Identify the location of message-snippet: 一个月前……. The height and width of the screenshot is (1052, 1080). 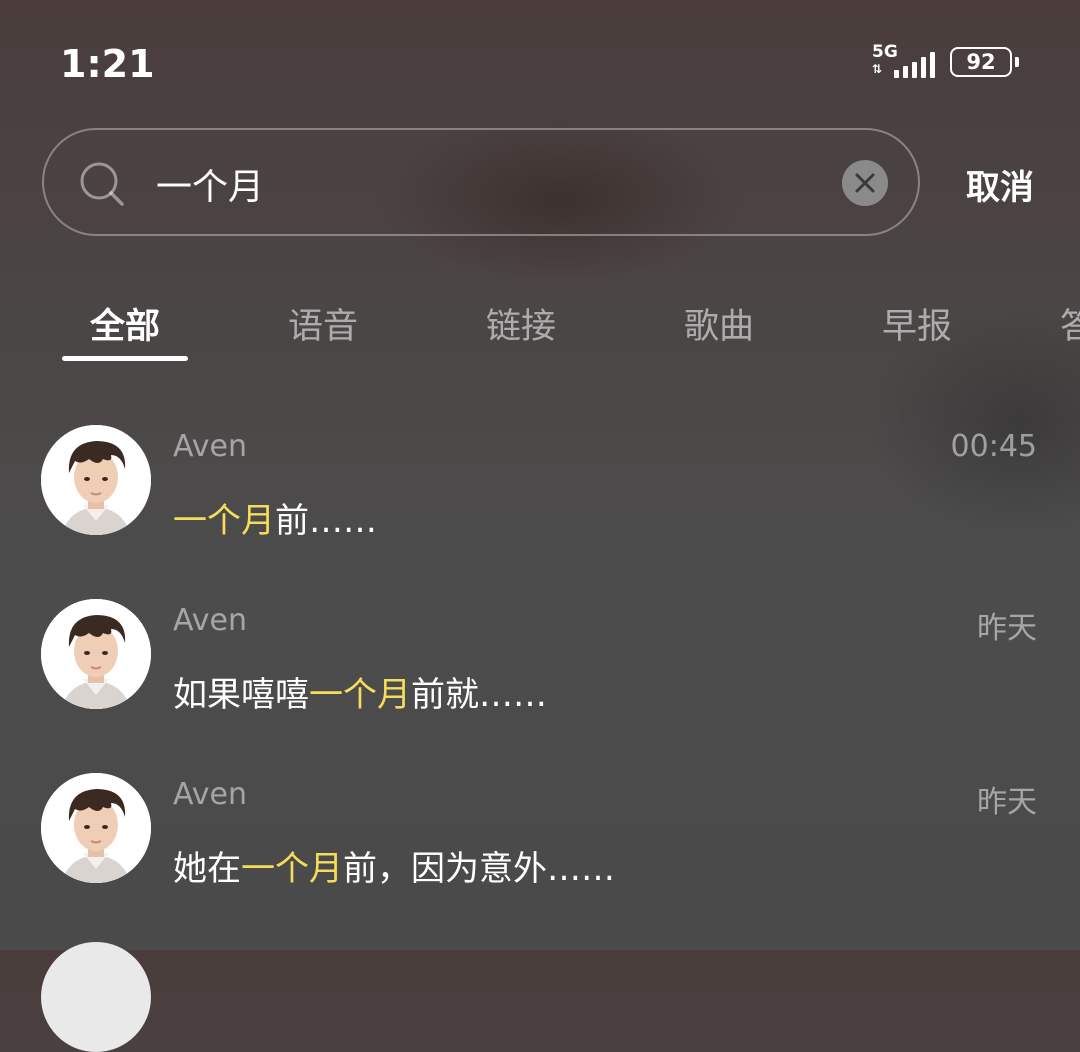
(275, 517).